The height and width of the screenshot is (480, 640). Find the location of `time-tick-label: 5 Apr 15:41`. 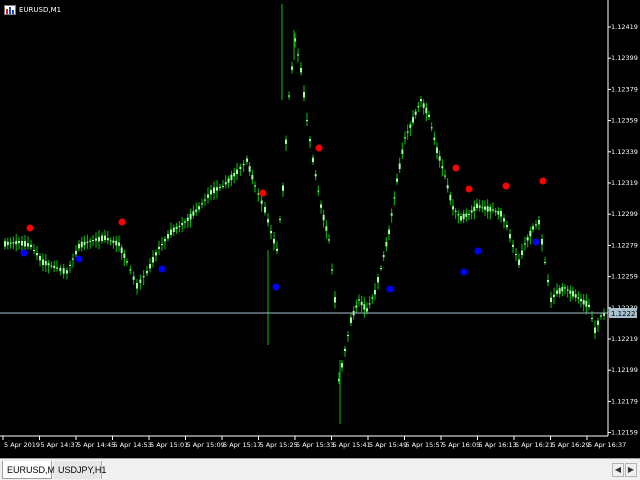

time-tick-label: 5 Apr 15:41 is located at coordinates (352, 445).